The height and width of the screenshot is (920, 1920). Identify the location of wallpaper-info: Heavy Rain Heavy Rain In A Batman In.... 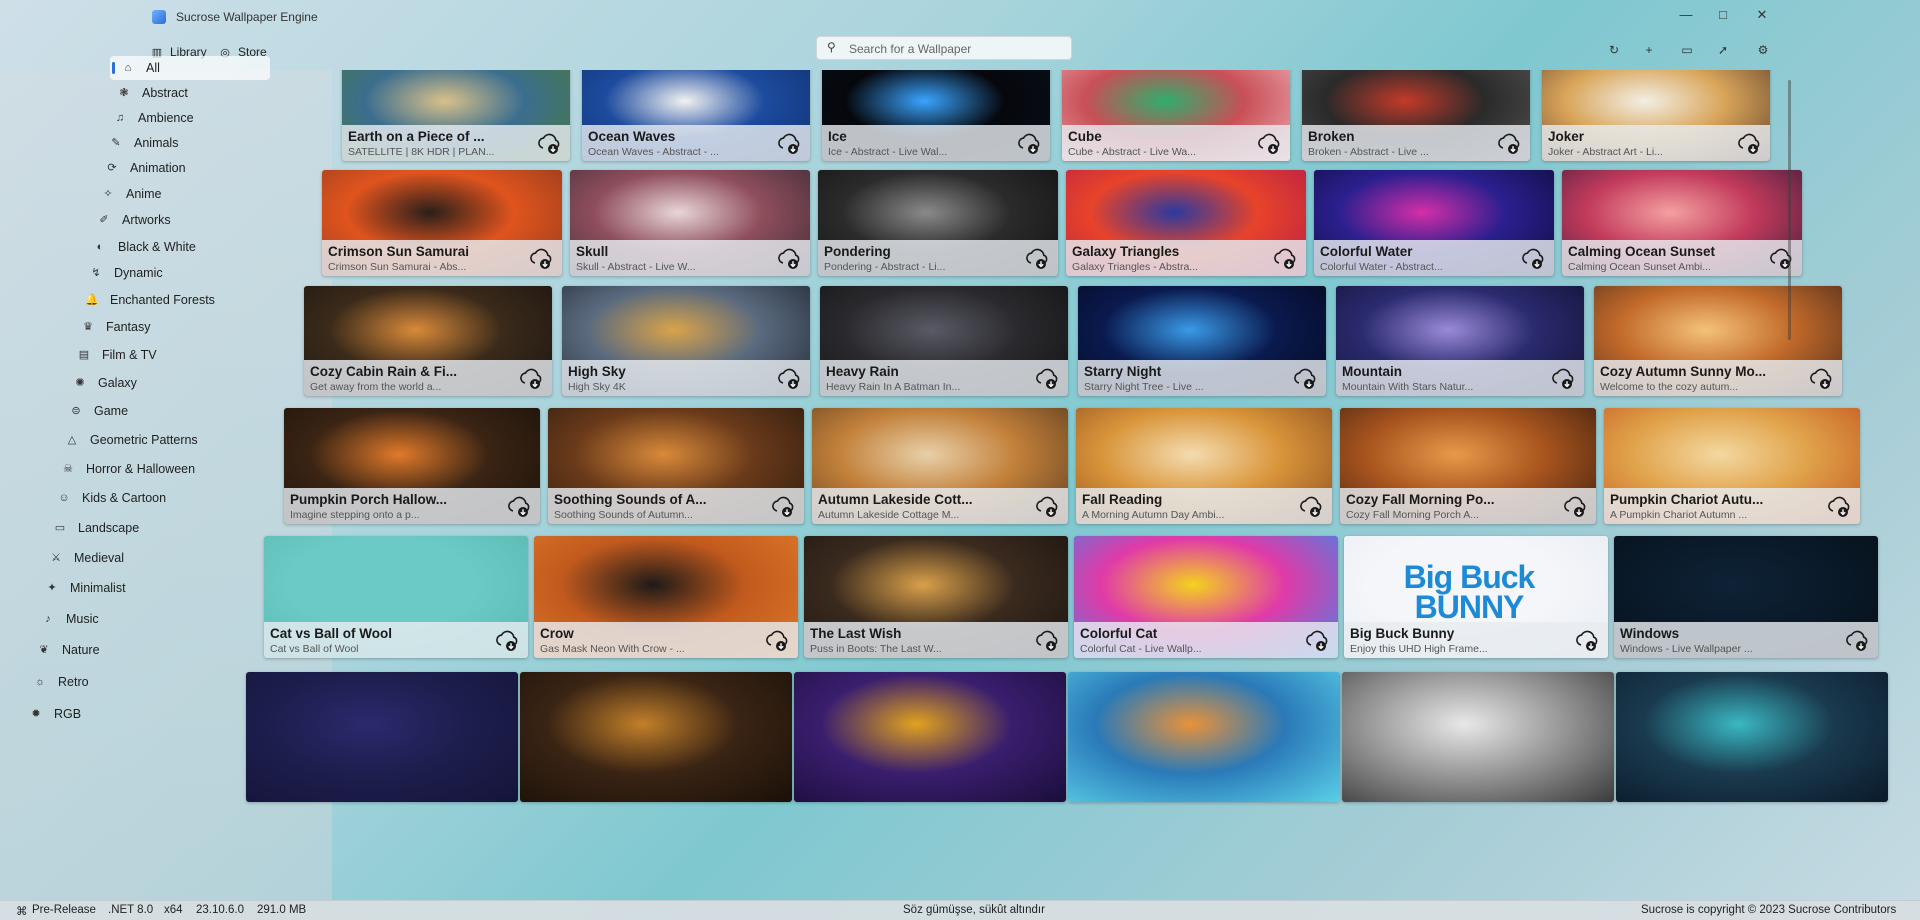
(944, 378).